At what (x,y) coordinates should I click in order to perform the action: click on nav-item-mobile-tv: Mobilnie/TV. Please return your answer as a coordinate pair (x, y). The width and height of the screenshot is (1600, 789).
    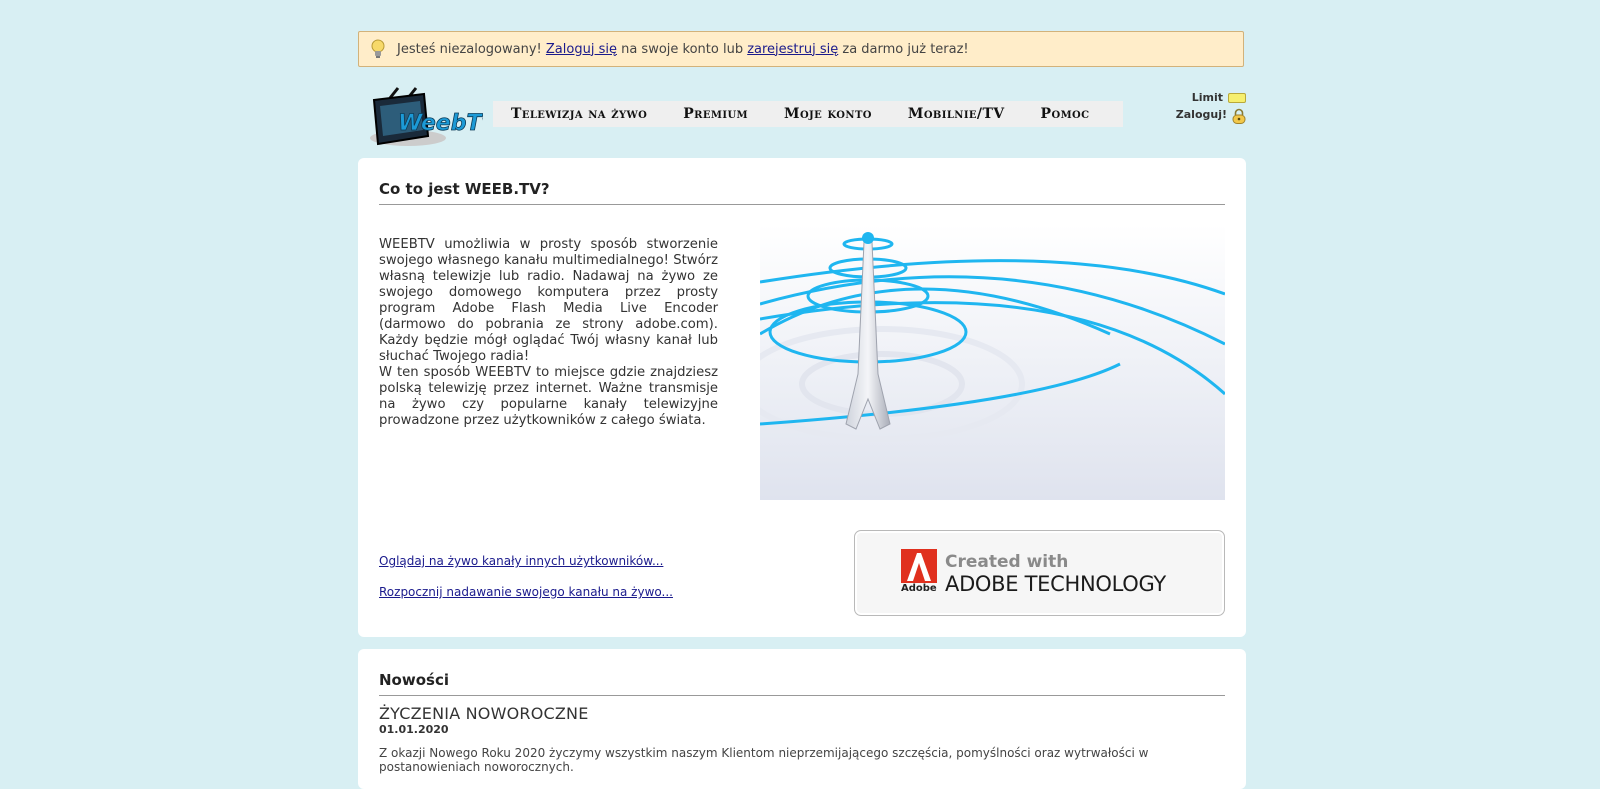
    Looking at the image, I should click on (956, 114).